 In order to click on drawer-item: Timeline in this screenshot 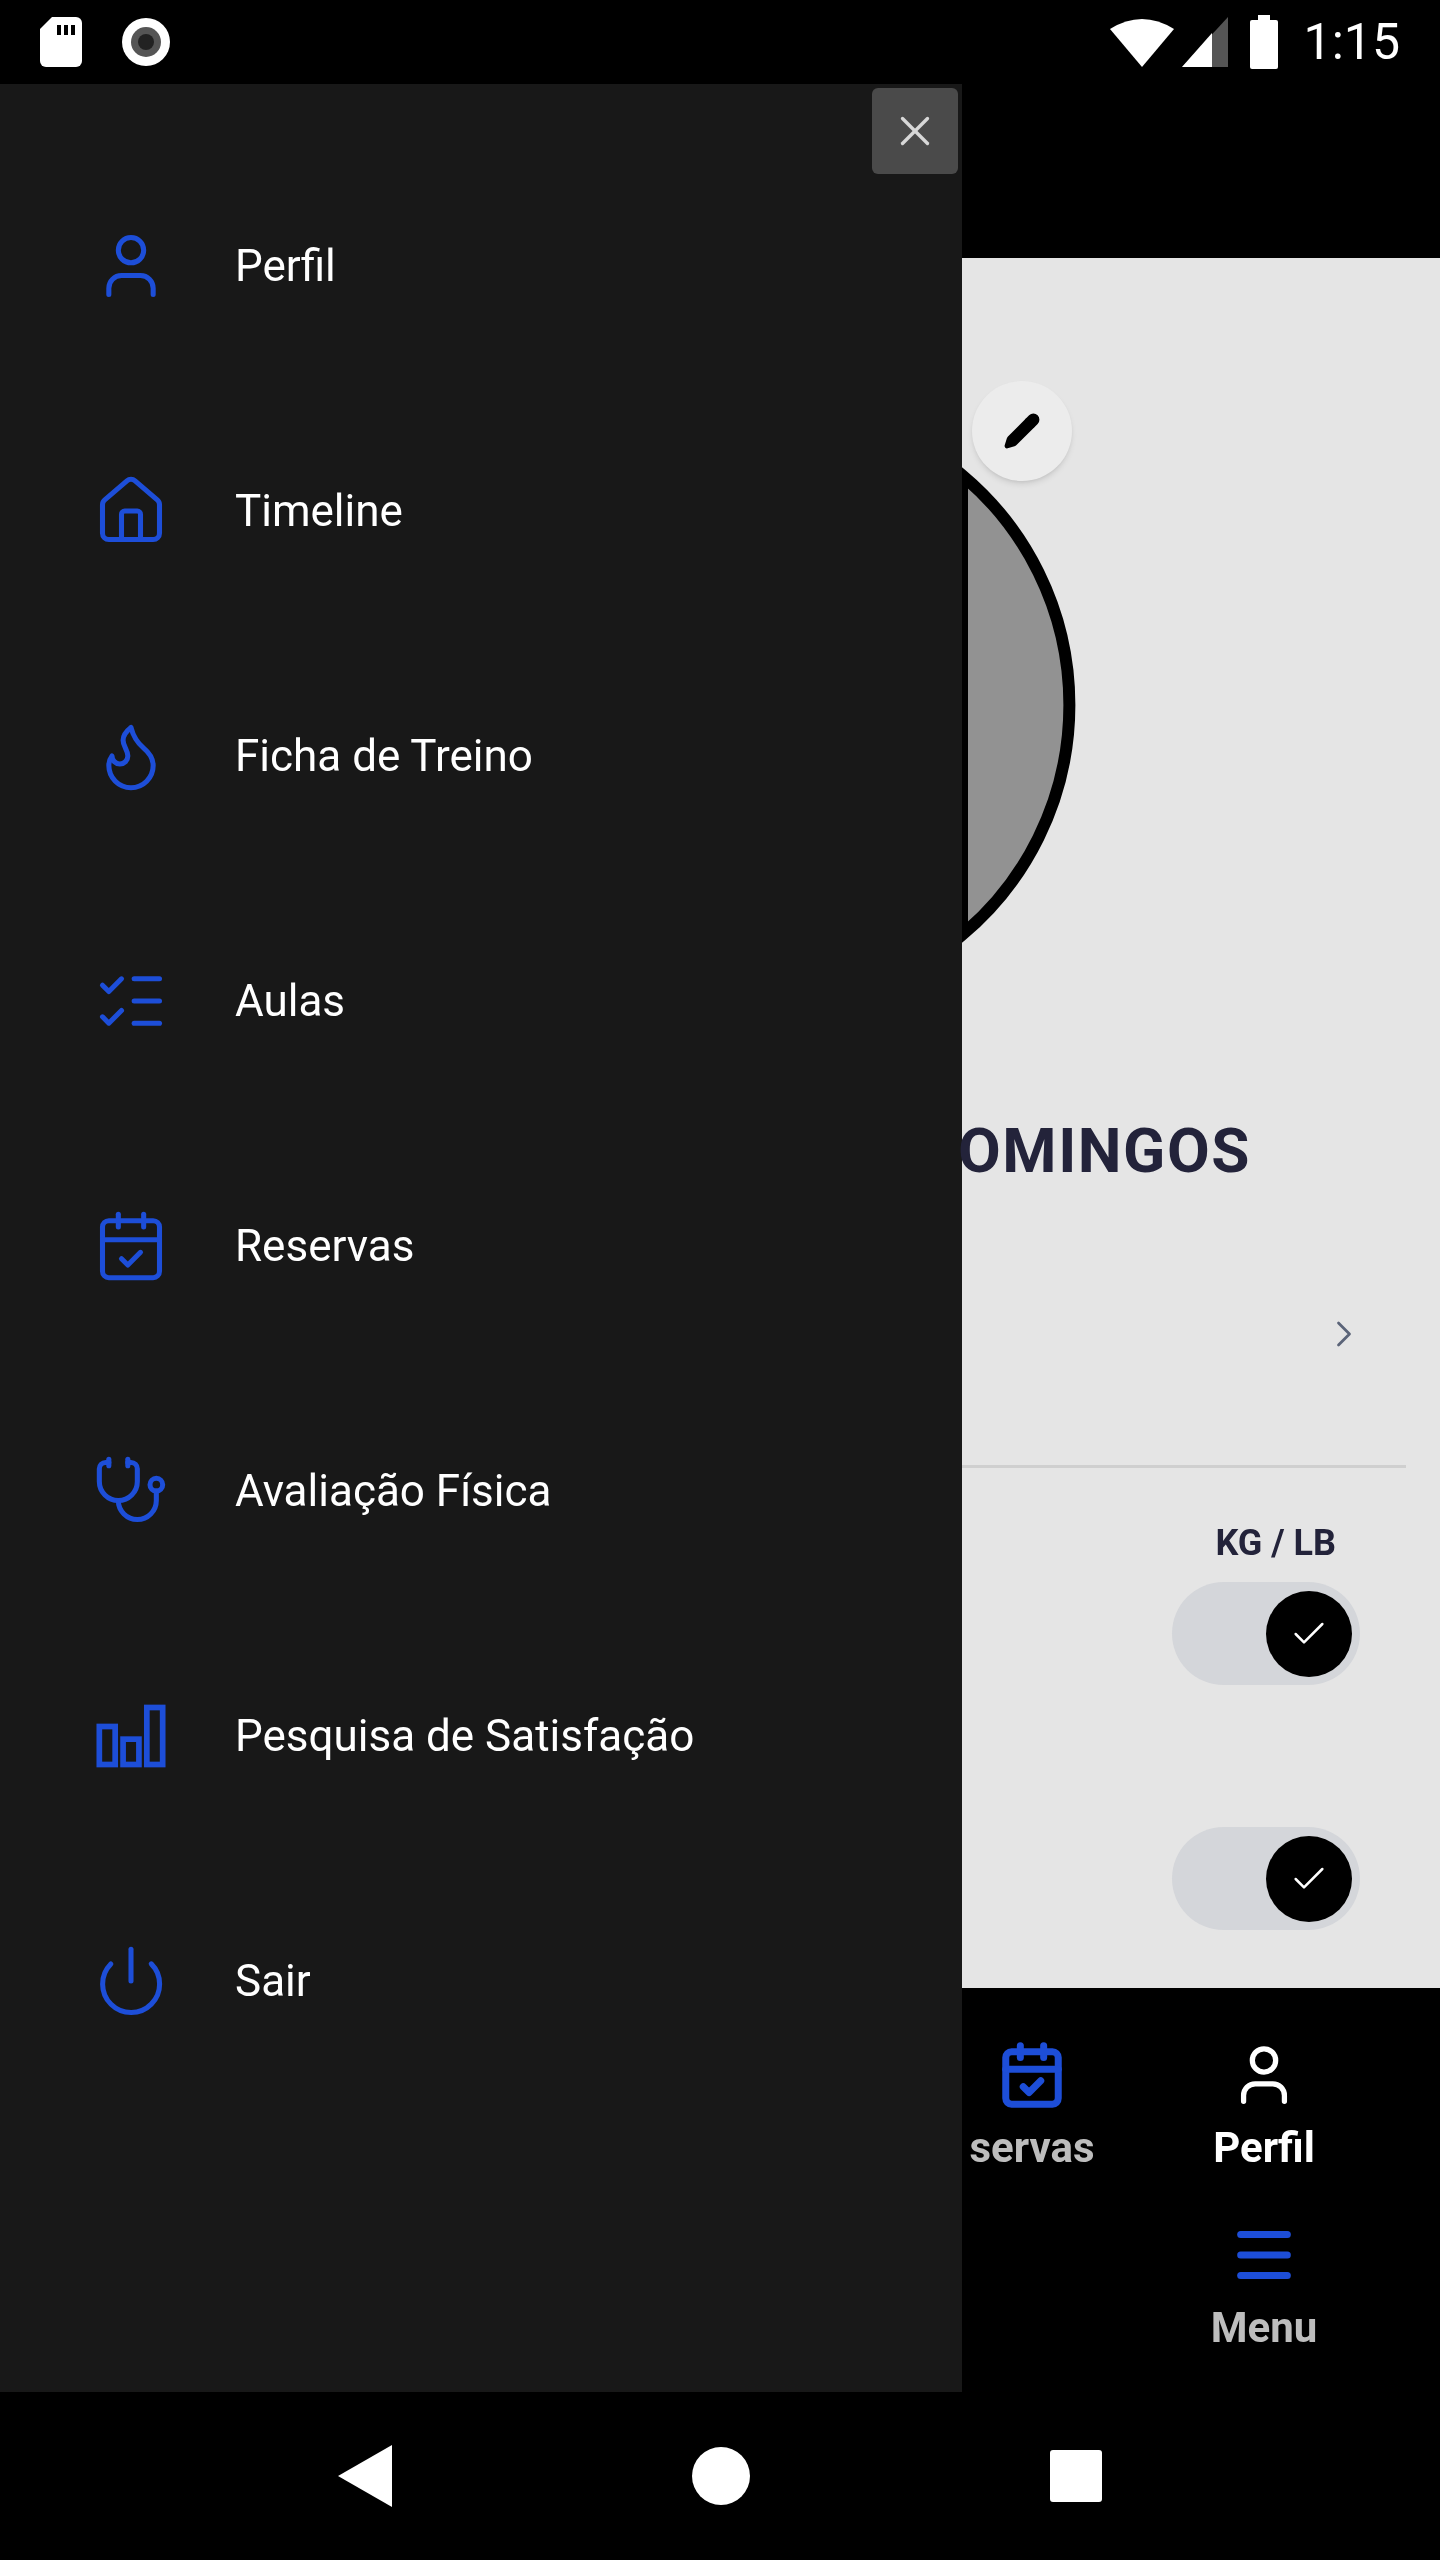, I will do `click(481, 510)`.